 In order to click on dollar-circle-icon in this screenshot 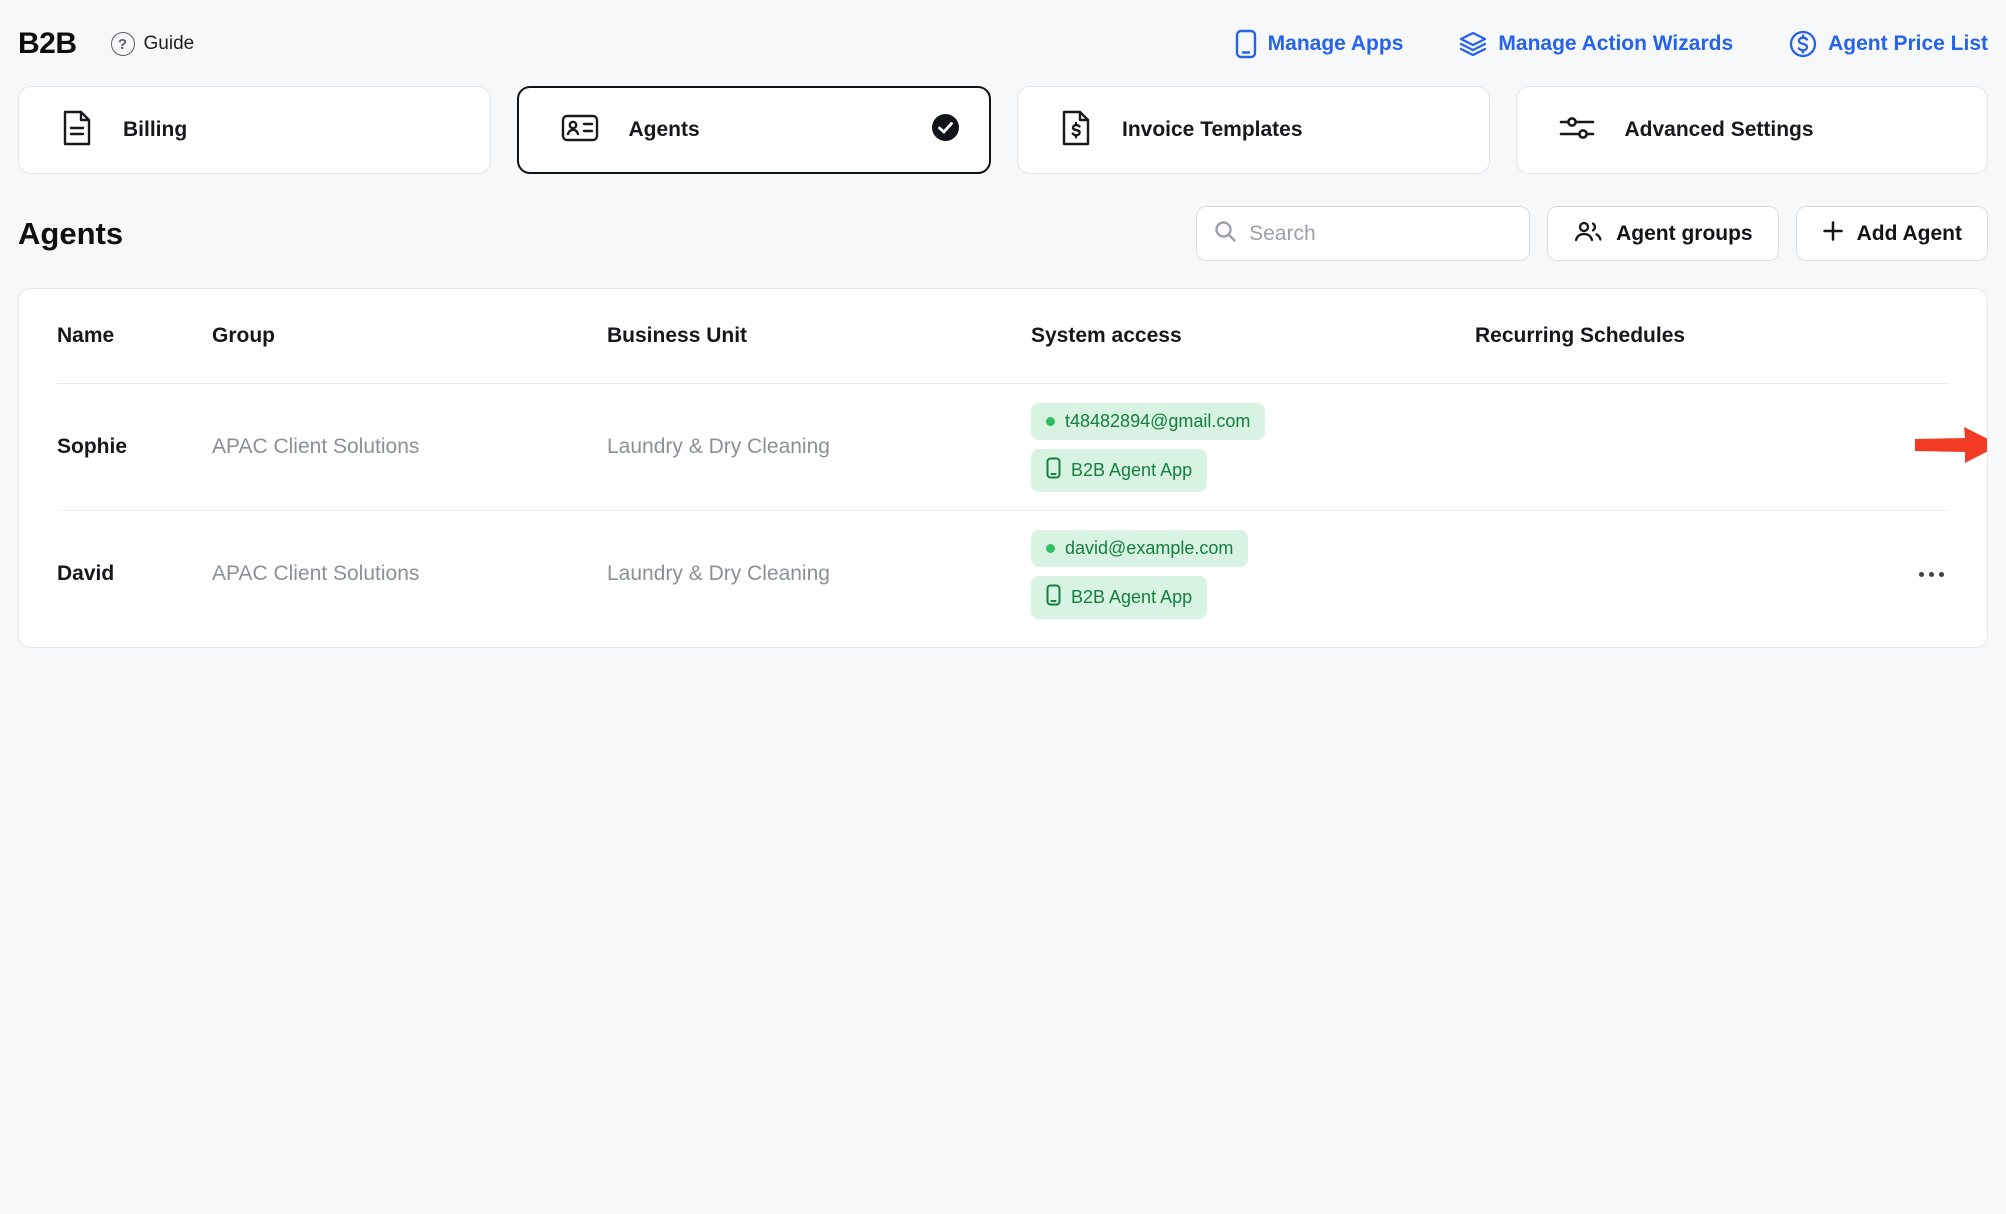, I will do `click(1803, 44)`.